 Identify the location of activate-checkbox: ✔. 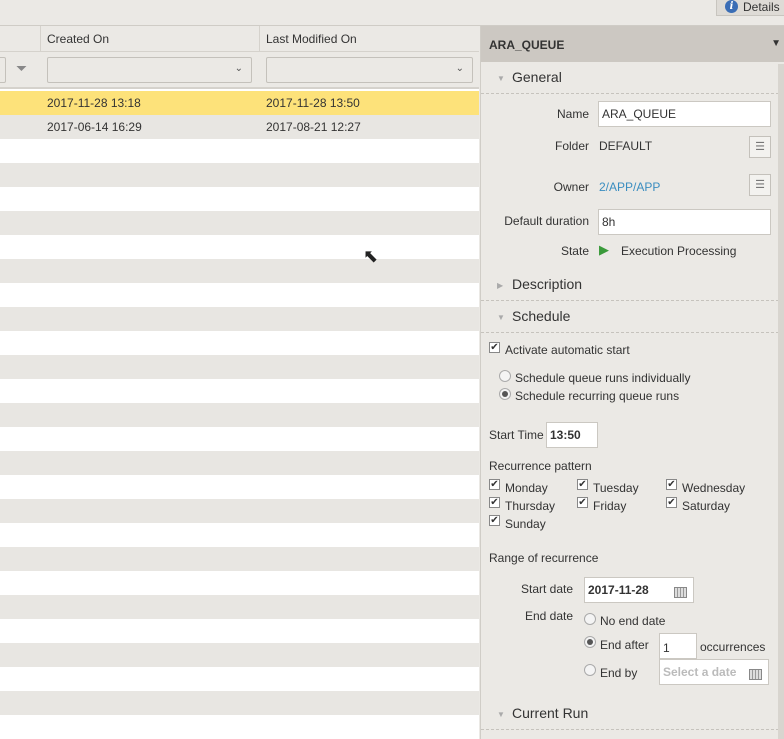
(494, 347).